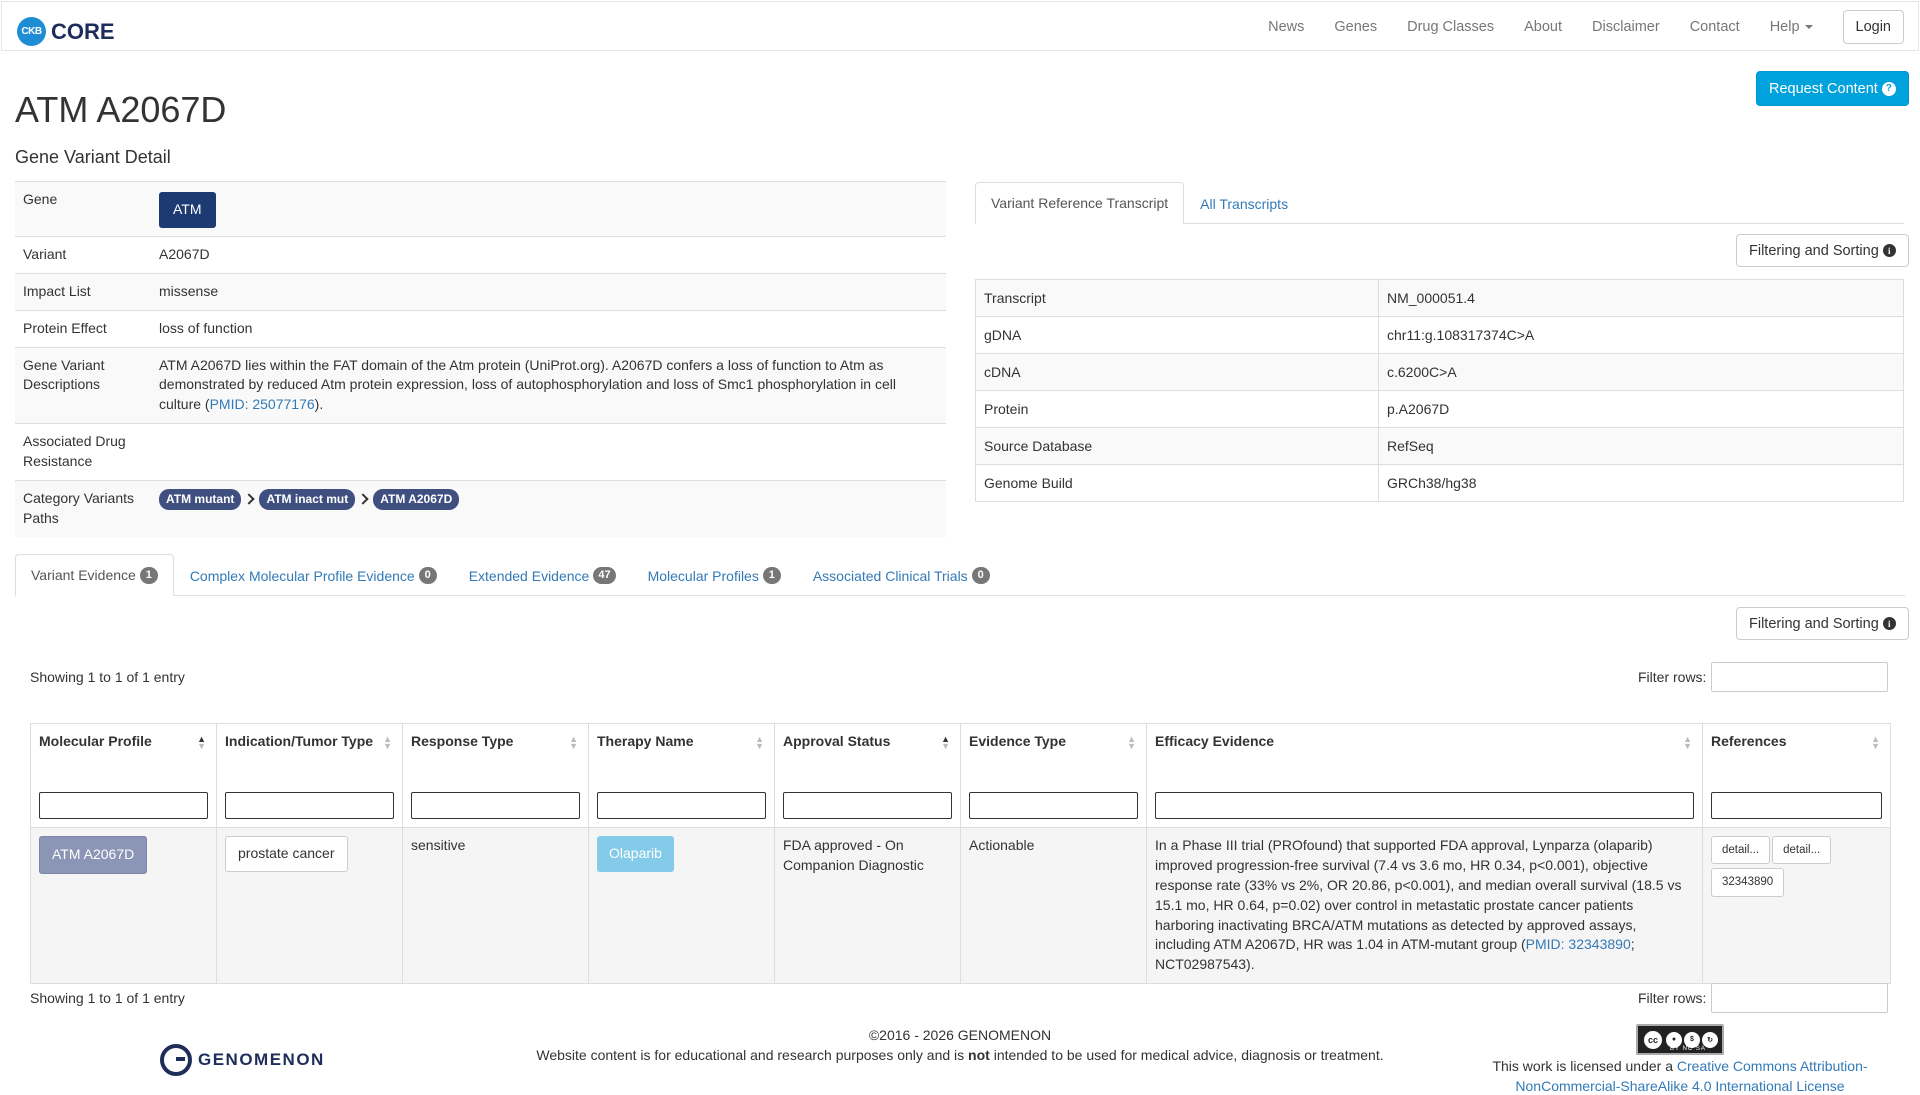  I want to click on login-button: Login, so click(1873, 27).